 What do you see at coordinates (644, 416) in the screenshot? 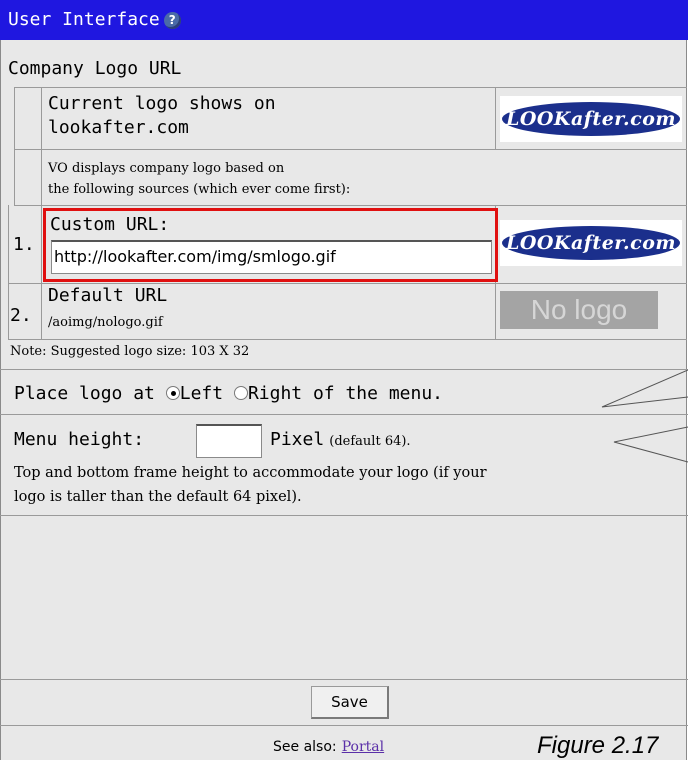
I see `callout-pointers` at bounding box center [644, 416].